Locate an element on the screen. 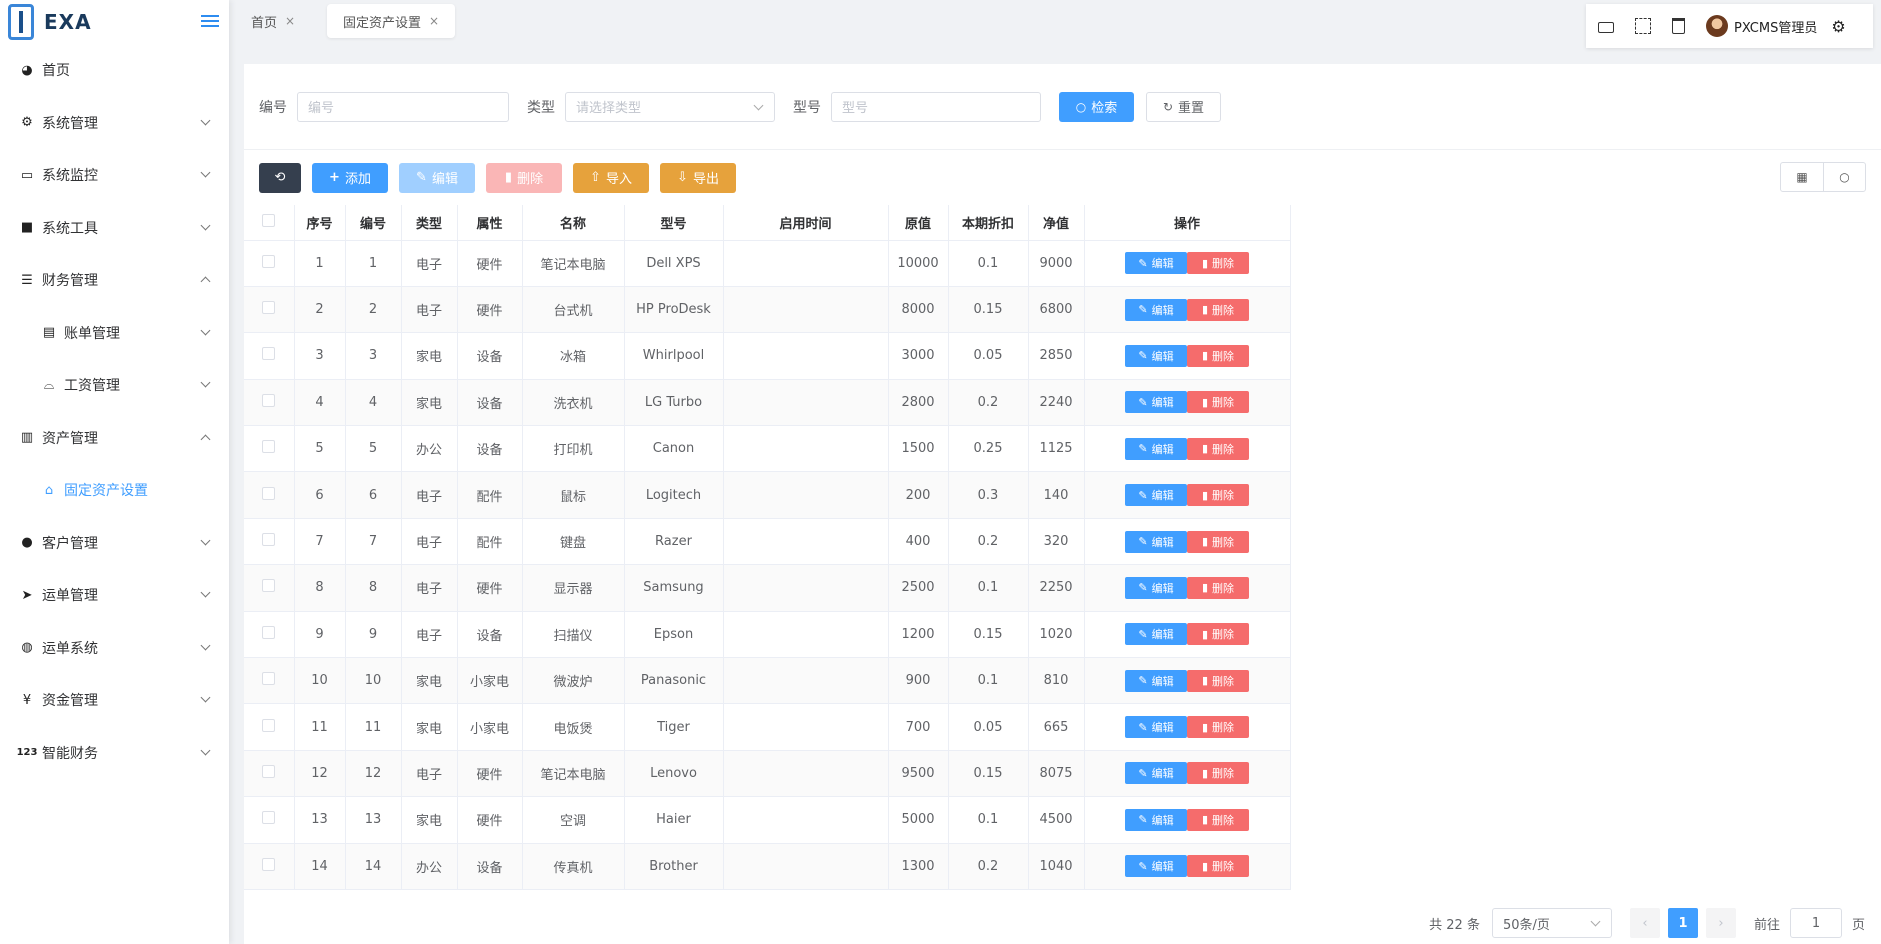  sidebar-item-system-management: ⚙ 系统管理 is located at coordinates (114, 123).